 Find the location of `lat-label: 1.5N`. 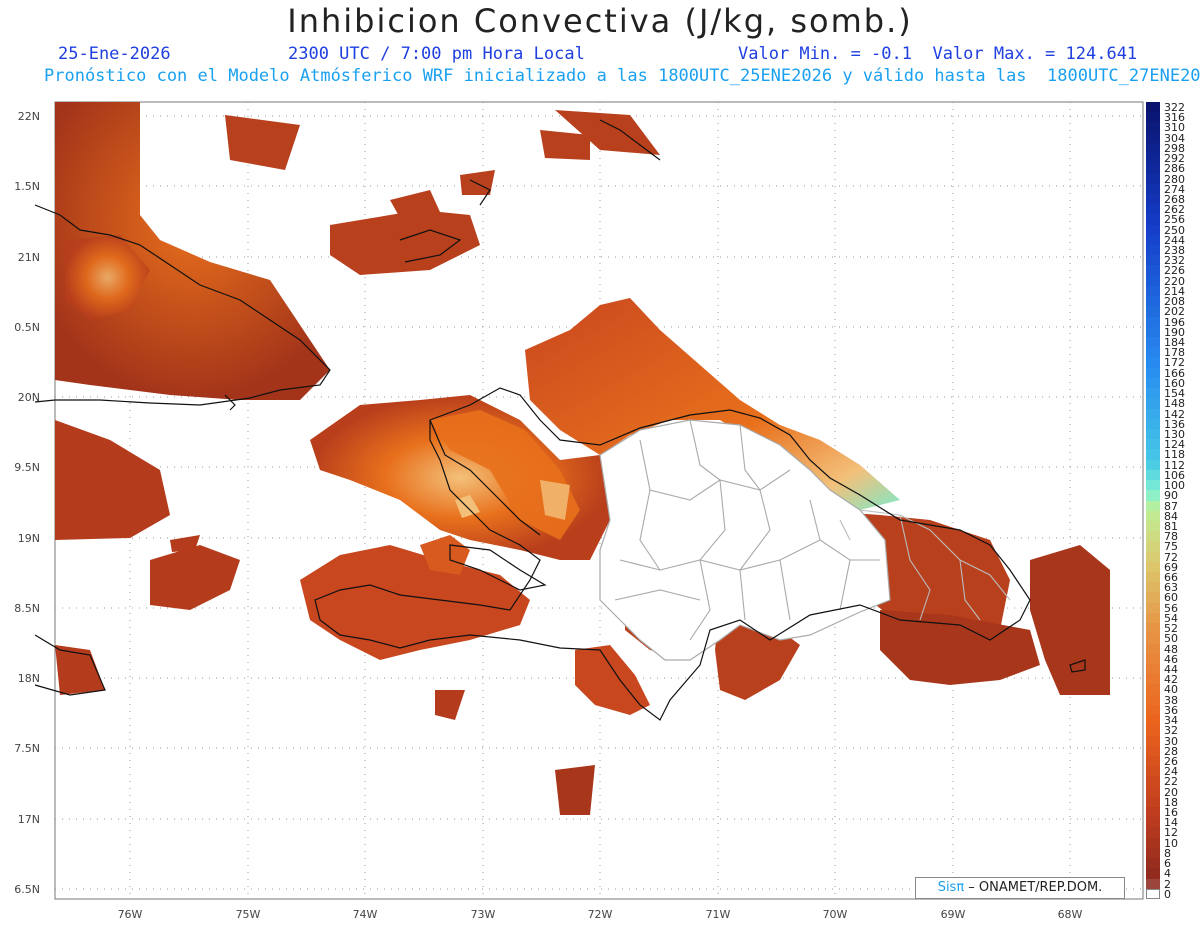

lat-label: 1.5N is located at coordinates (27, 186).